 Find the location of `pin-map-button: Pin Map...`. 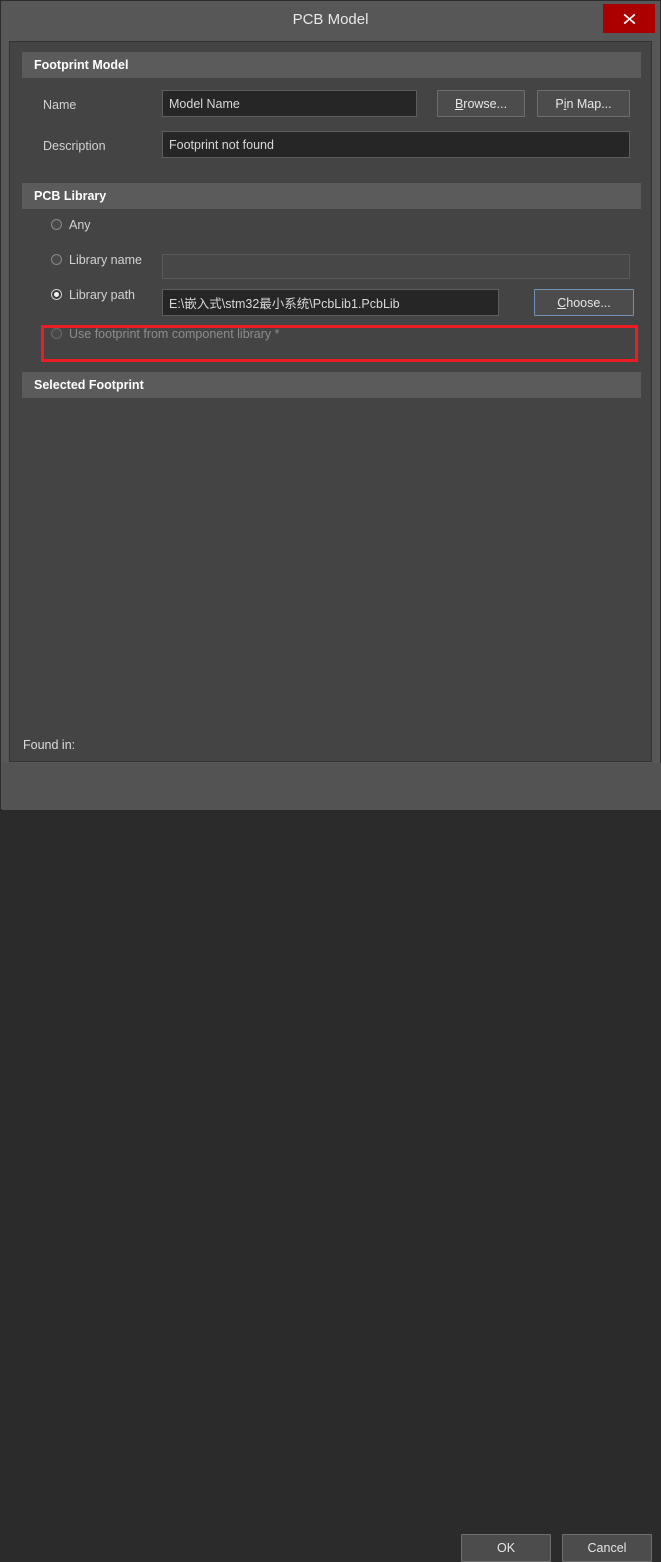

pin-map-button: Pin Map... is located at coordinates (583, 103).